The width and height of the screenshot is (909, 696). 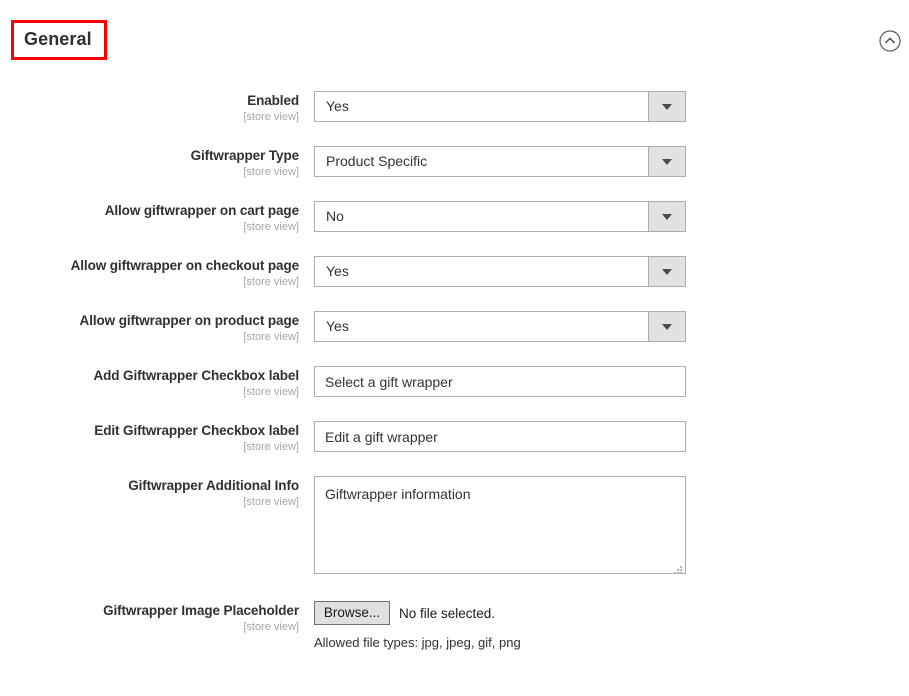 I want to click on select-value: No, so click(x=335, y=216).